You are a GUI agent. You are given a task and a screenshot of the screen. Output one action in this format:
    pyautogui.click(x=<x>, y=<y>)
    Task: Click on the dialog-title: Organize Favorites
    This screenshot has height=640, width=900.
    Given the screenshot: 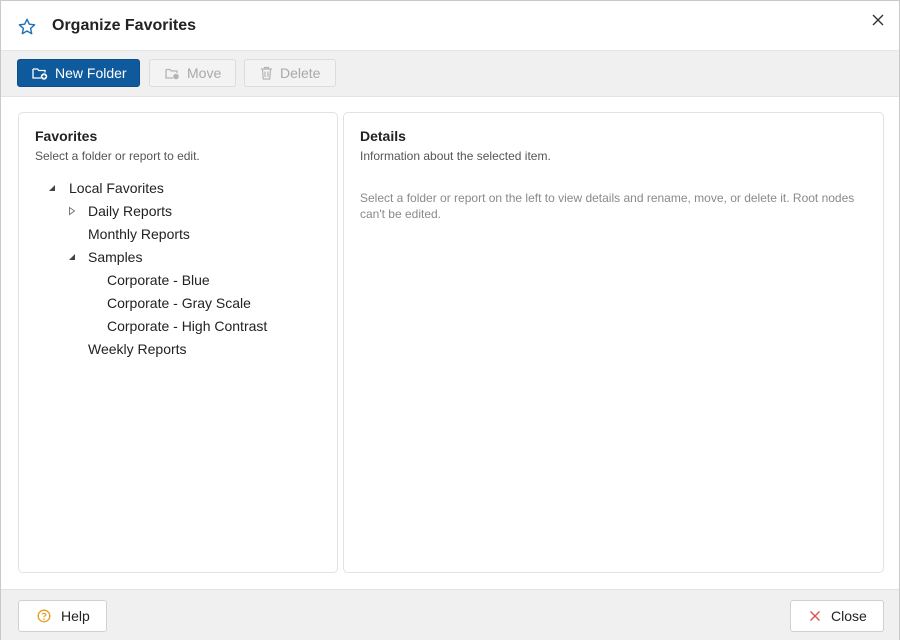 What is the action you would take?
    pyautogui.click(x=124, y=25)
    